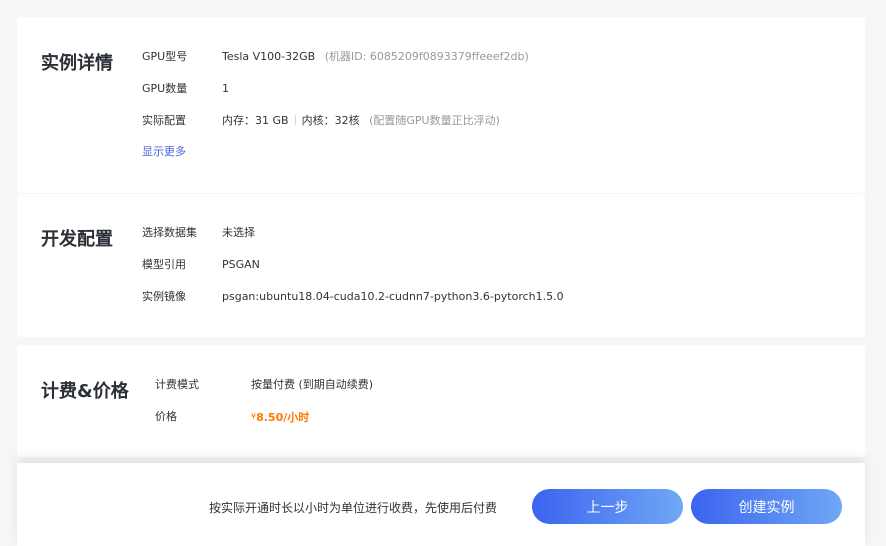 This screenshot has height=546, width=886. I want to click on config-note: (配置随GPU数量正比浮动), so click(434, 120).